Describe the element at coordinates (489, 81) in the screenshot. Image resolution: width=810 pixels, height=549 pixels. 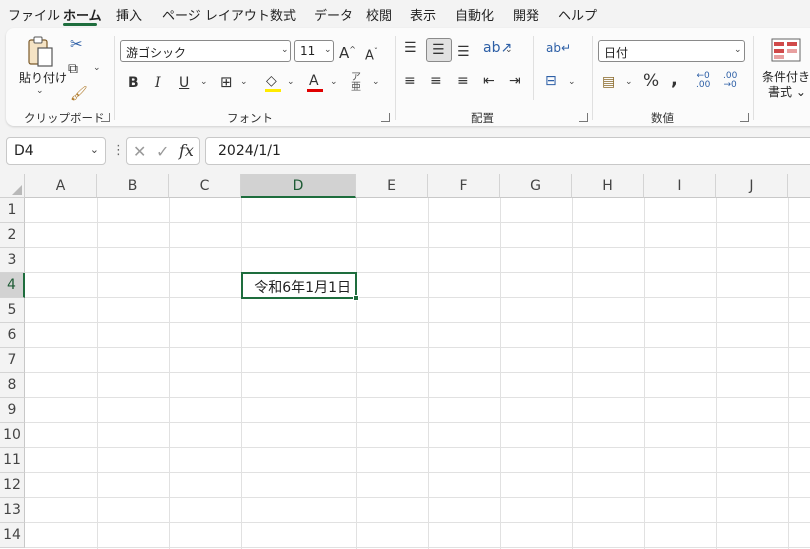
I see `decrease-indent-icon: ⇤` at that location.